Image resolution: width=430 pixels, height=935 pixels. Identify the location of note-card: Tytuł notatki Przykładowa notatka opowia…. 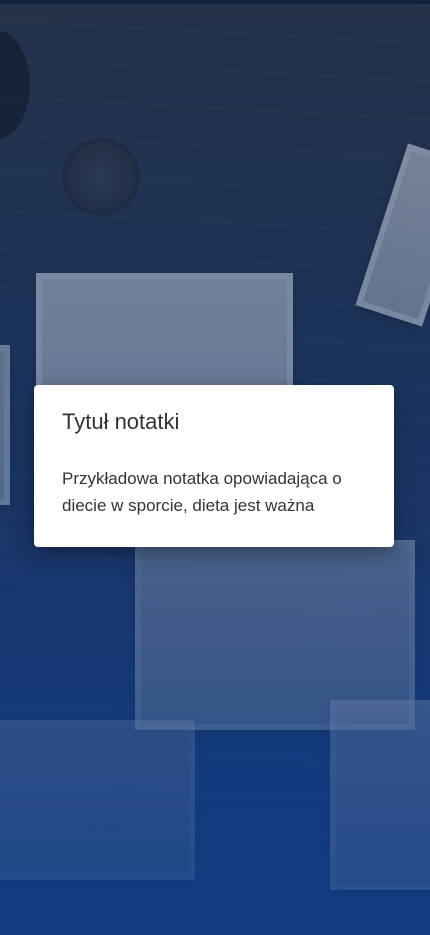
(214, 466).